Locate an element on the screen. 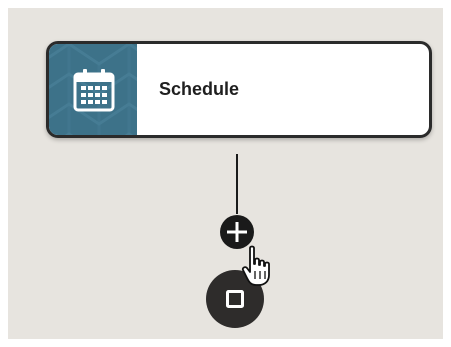  node-icon-tile is located at coordinates (93, 89).